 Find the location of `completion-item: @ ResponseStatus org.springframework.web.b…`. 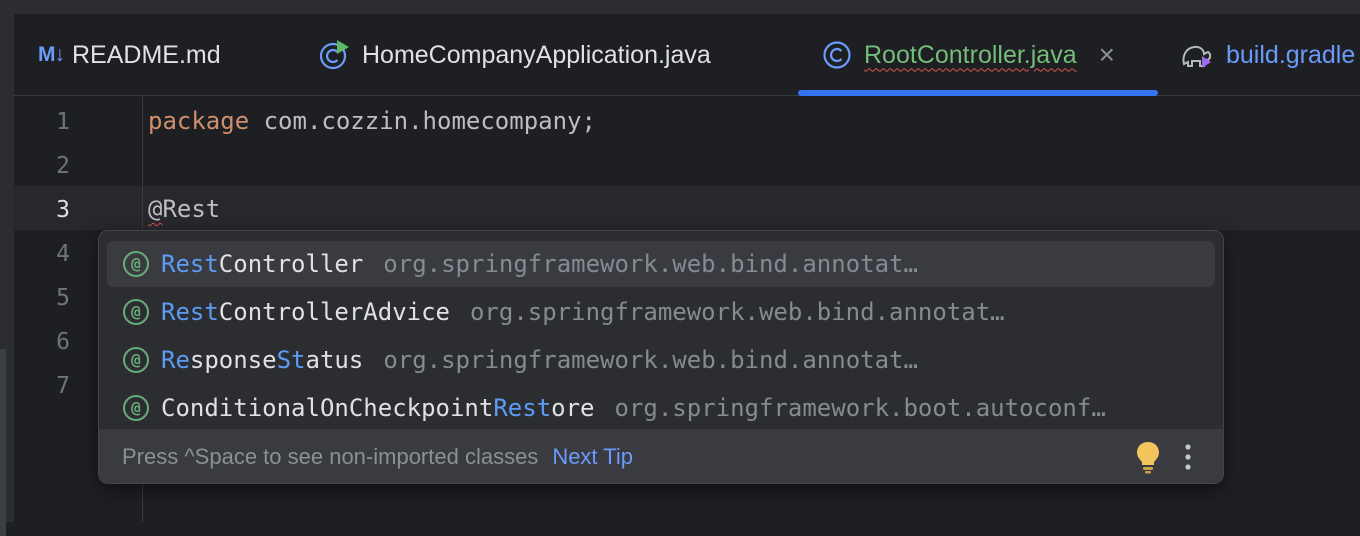

completion-item: @ ResponseStatus org.springframework.web.b… is located at coordinates (661, 360).